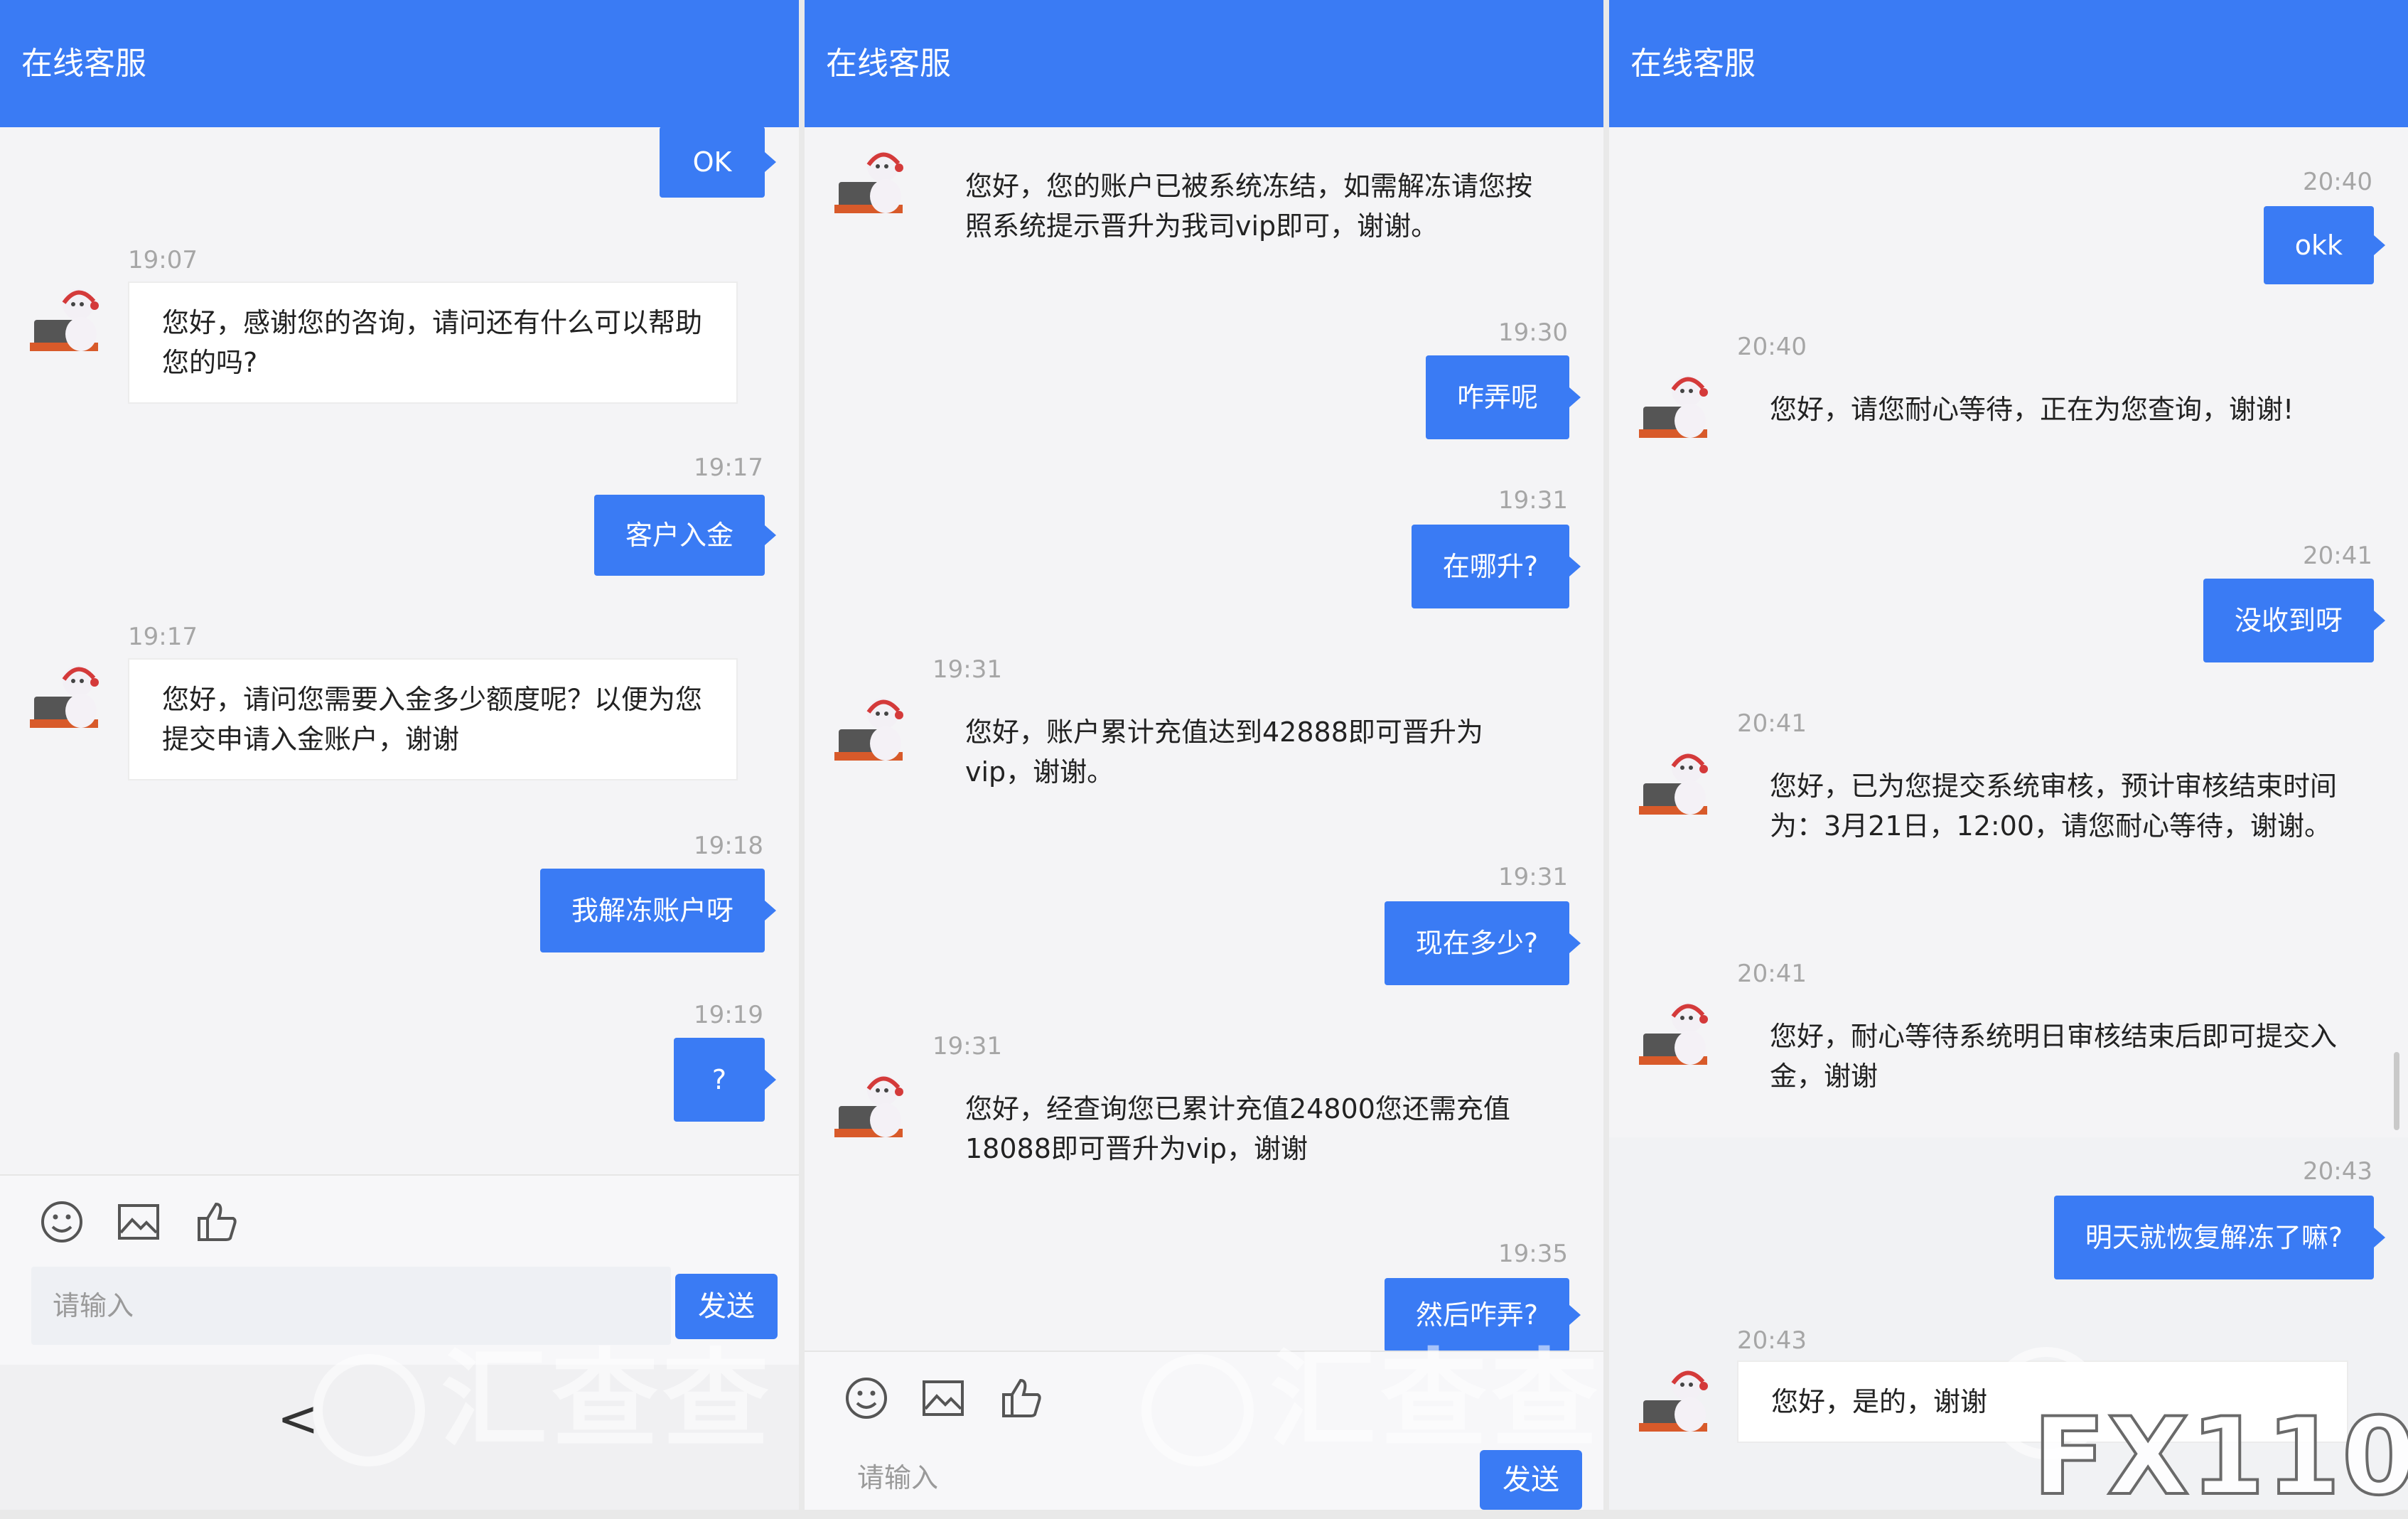  What do you see at coordinates (658, 910) in the screenshot?
I see `outgoing-message: 我解冻账户呀` at bounding box center [658, 910].